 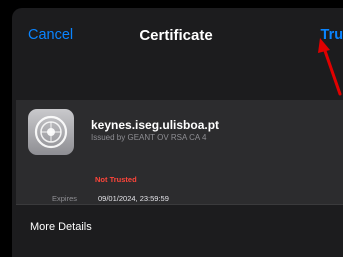 What do you see at coordinates (179, 229) in the screenshot?
I see `more-details-row: More Details ›` at bounding box center [179, 229].